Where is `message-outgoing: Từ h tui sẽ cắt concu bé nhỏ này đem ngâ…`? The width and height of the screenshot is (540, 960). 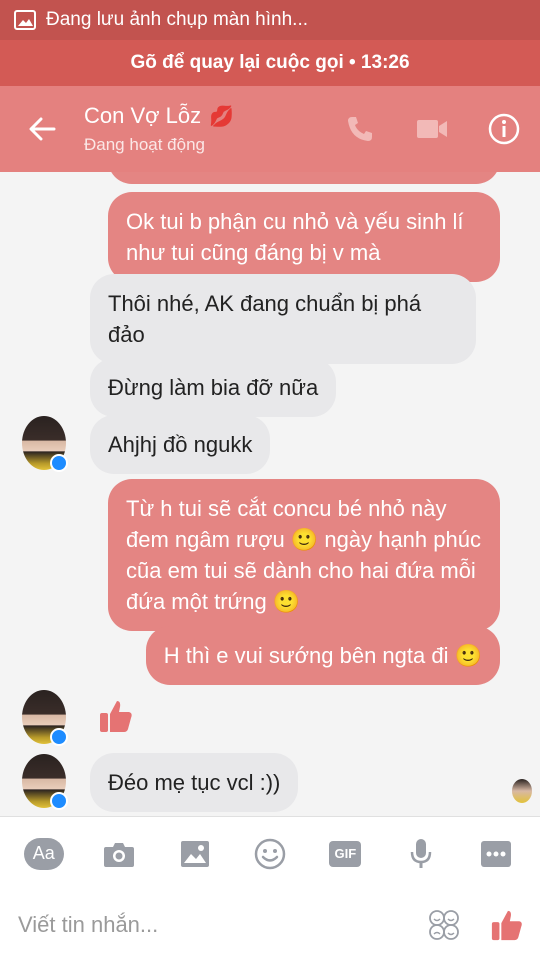 message-outgoing: Từ h tui sẽ cắt concu bé nhỏ này đem ngâ… is located at coordinates (304, 555).